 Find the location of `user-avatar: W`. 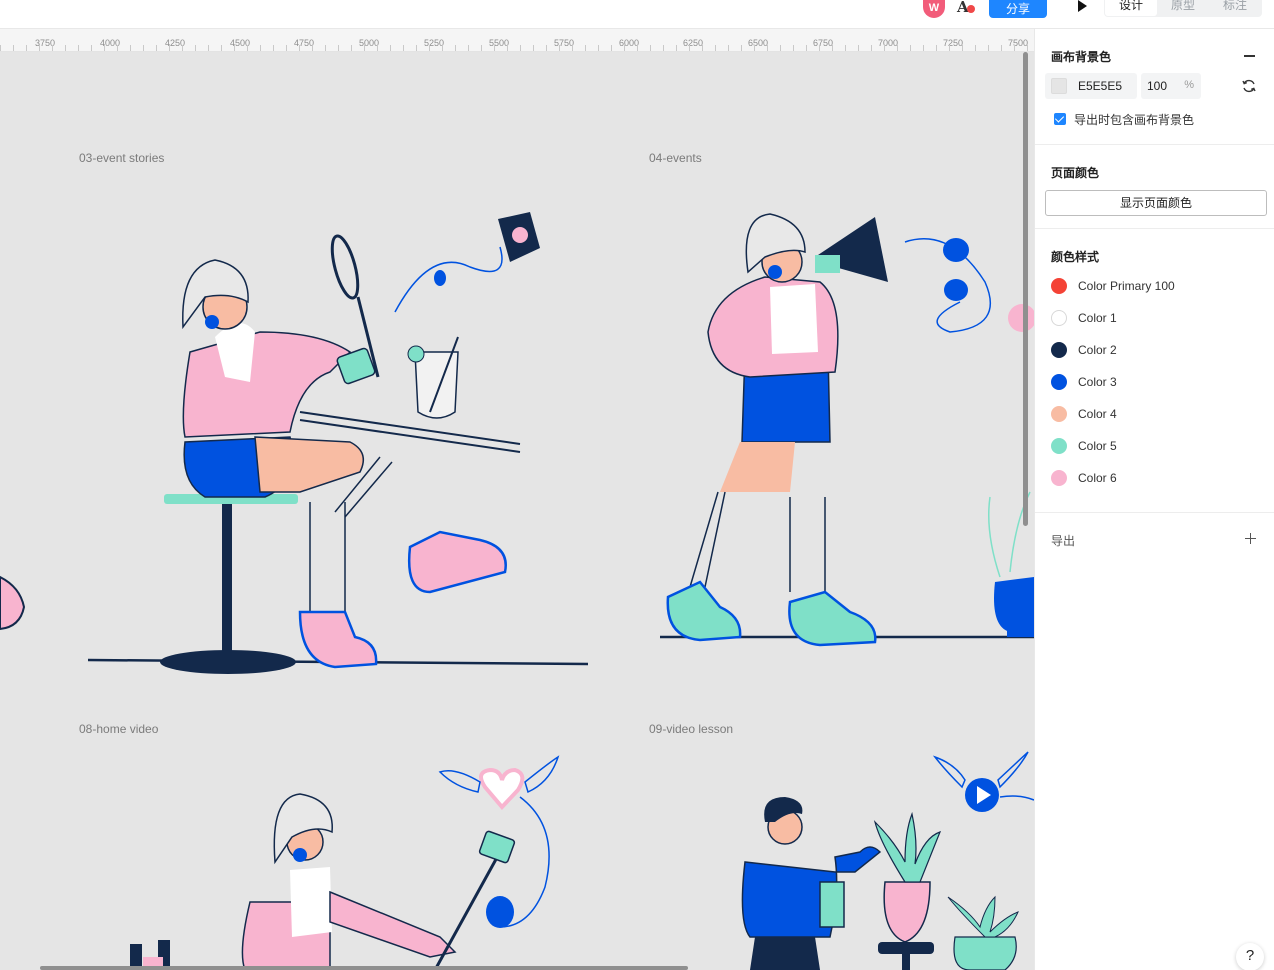

user-avatar: W is located at coordinates (934, 9).